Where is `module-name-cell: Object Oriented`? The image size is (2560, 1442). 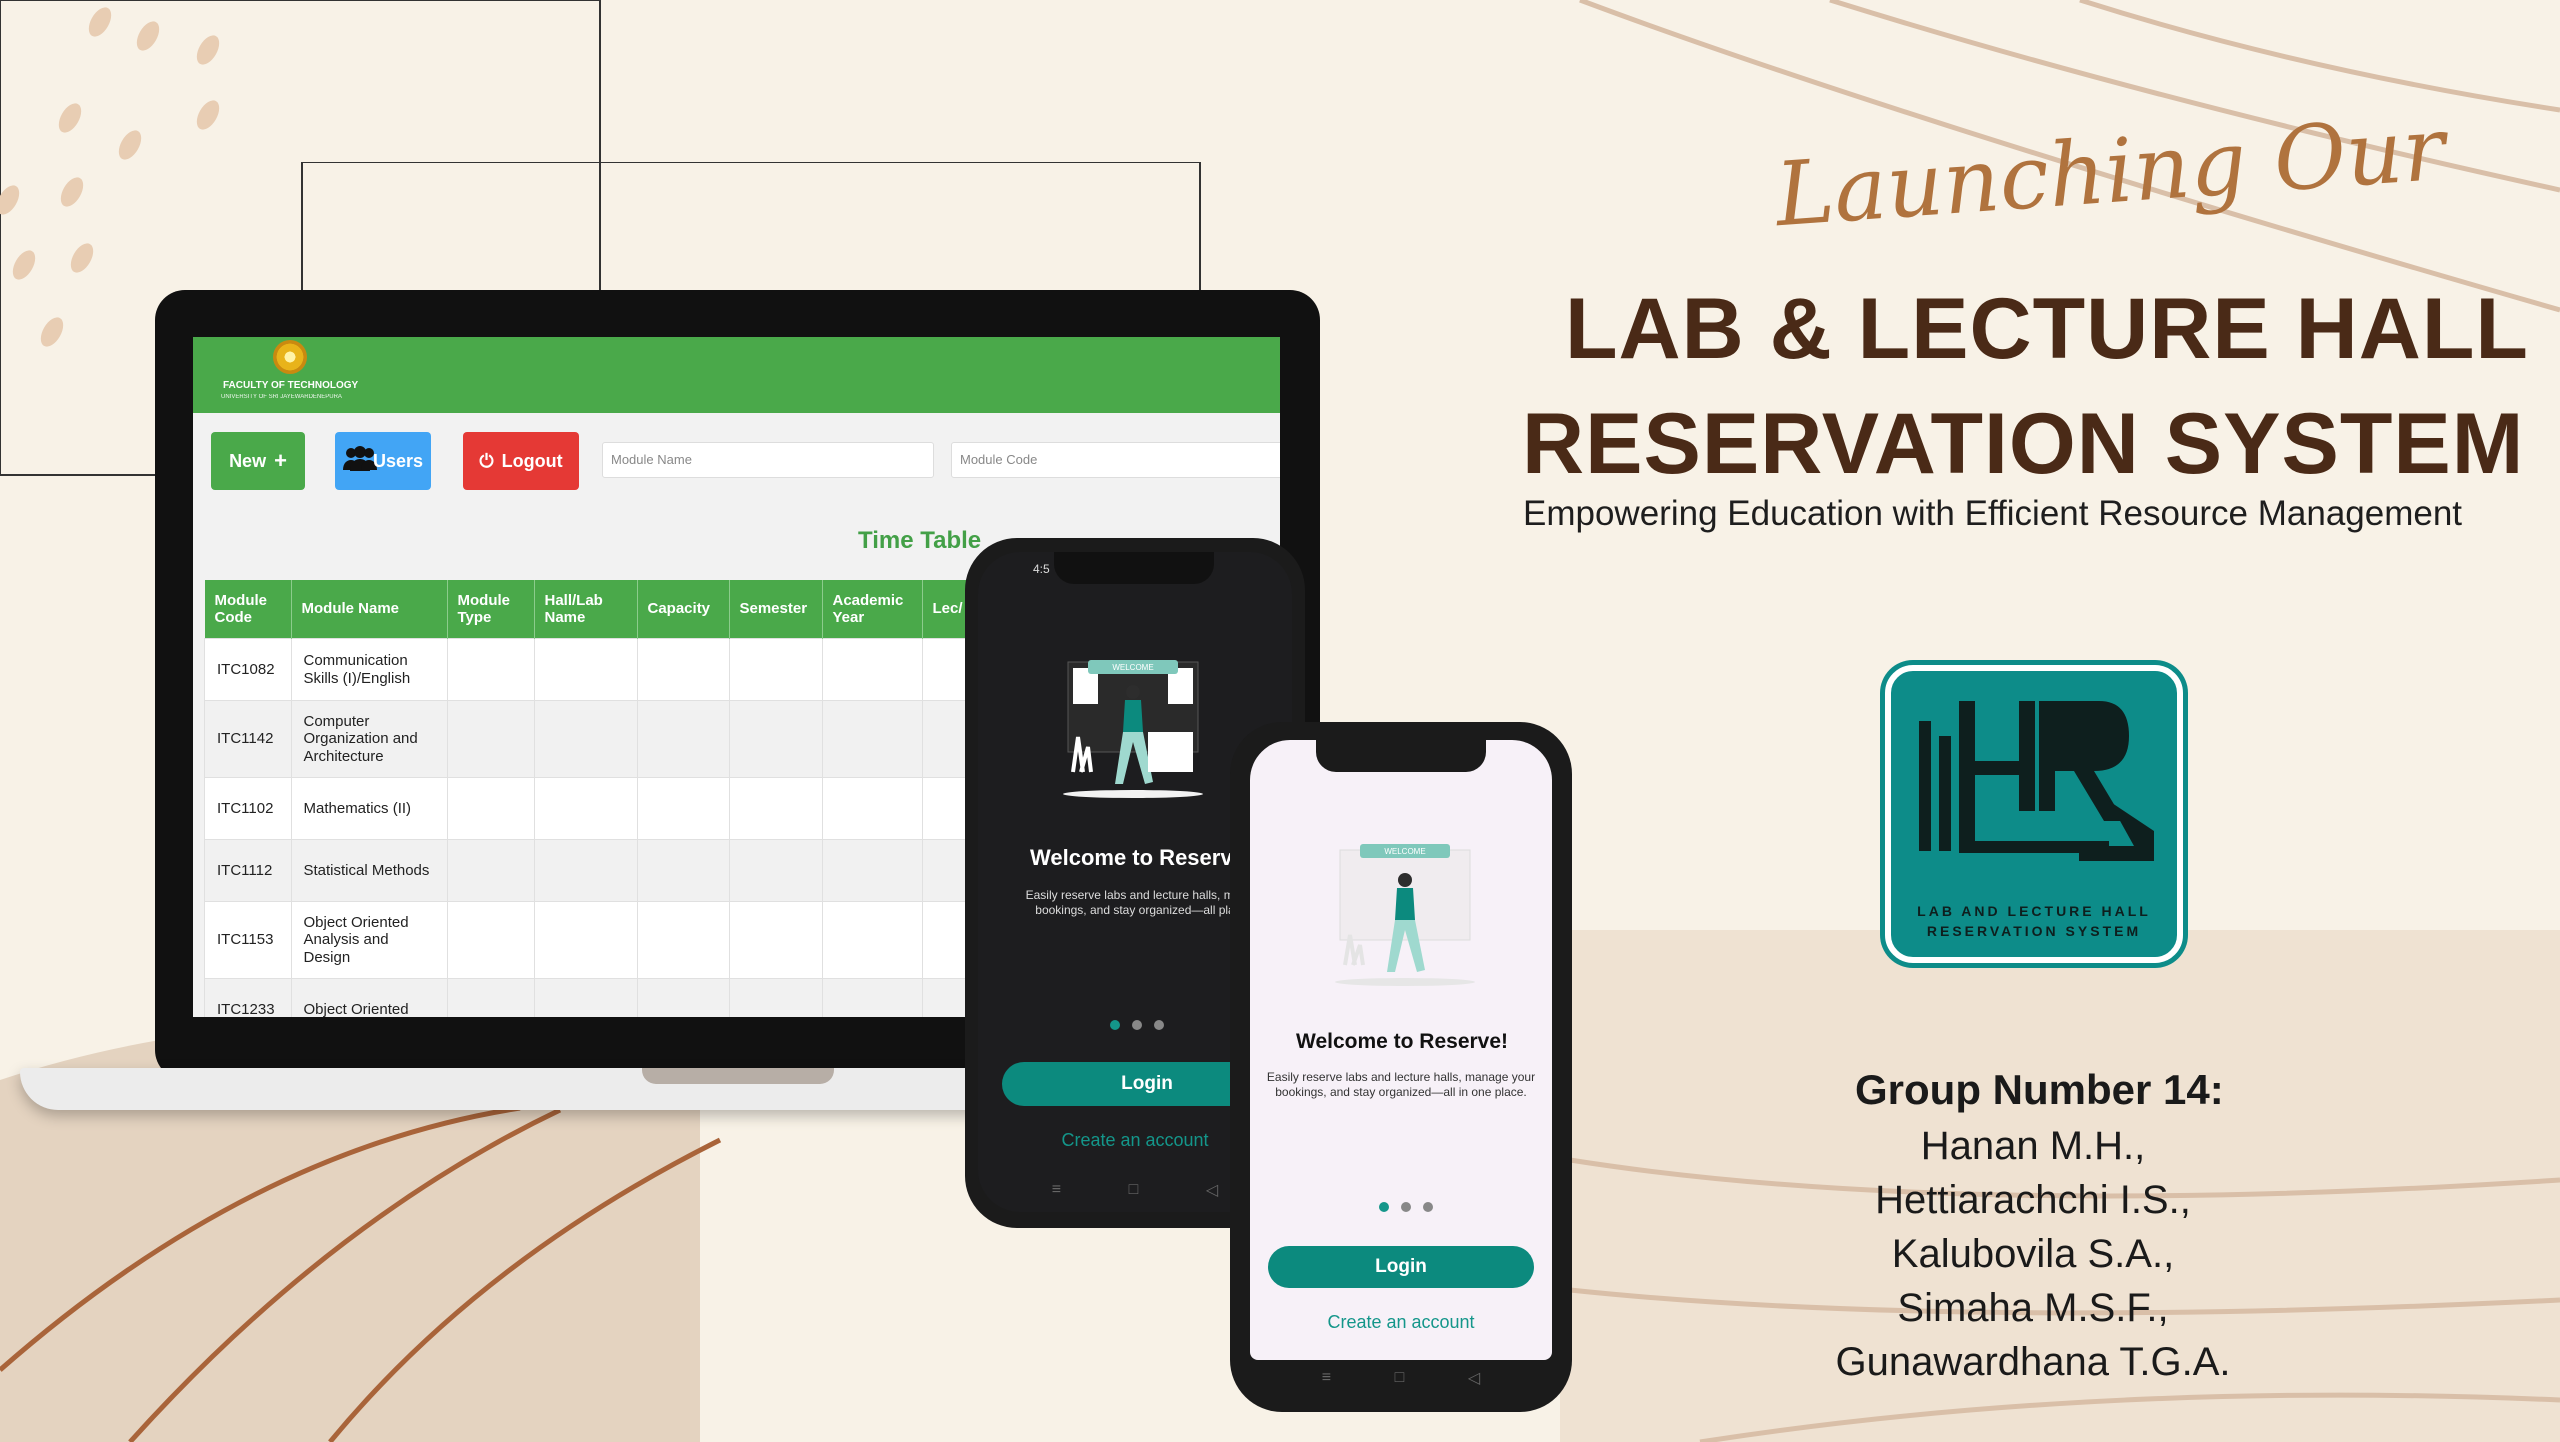 module-name-cell: Object Oriented is located at coordinates (369, 997).